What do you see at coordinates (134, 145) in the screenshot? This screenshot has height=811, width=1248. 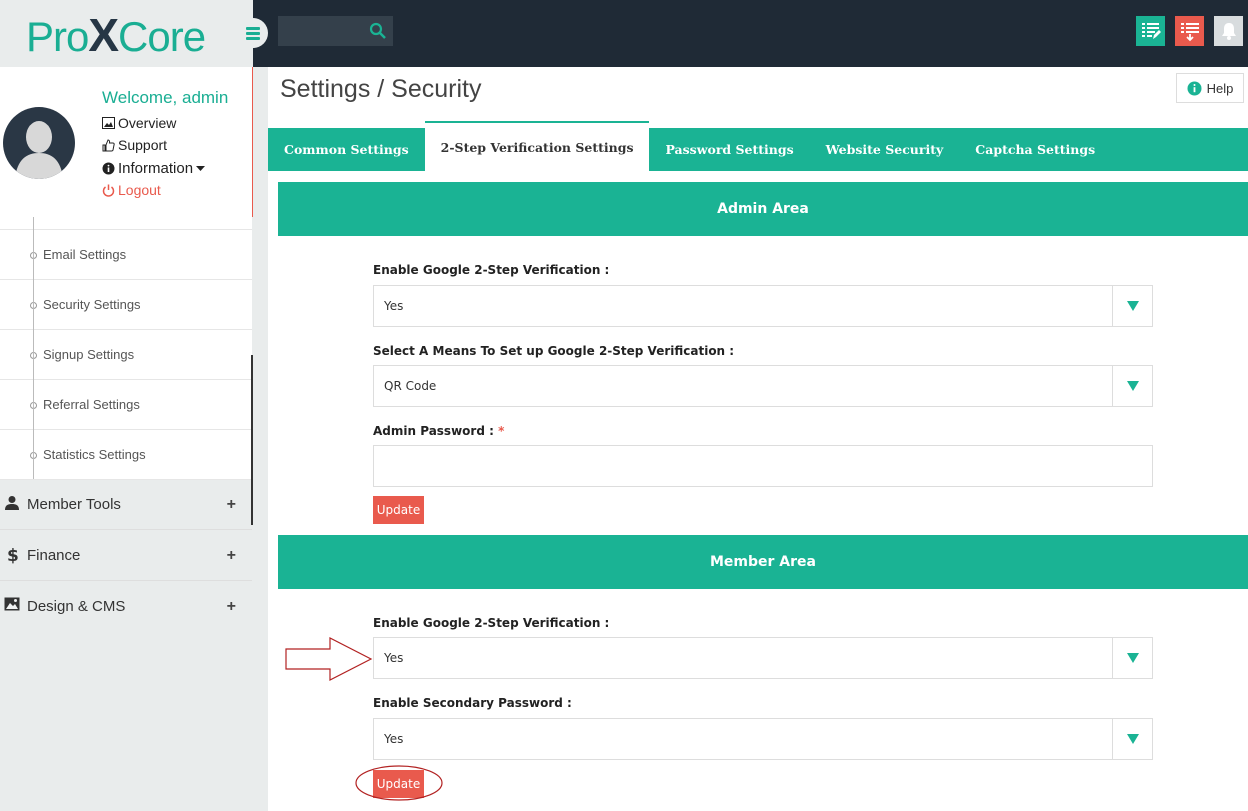 I see `support-link: Support` at bounding box center [134, 145].